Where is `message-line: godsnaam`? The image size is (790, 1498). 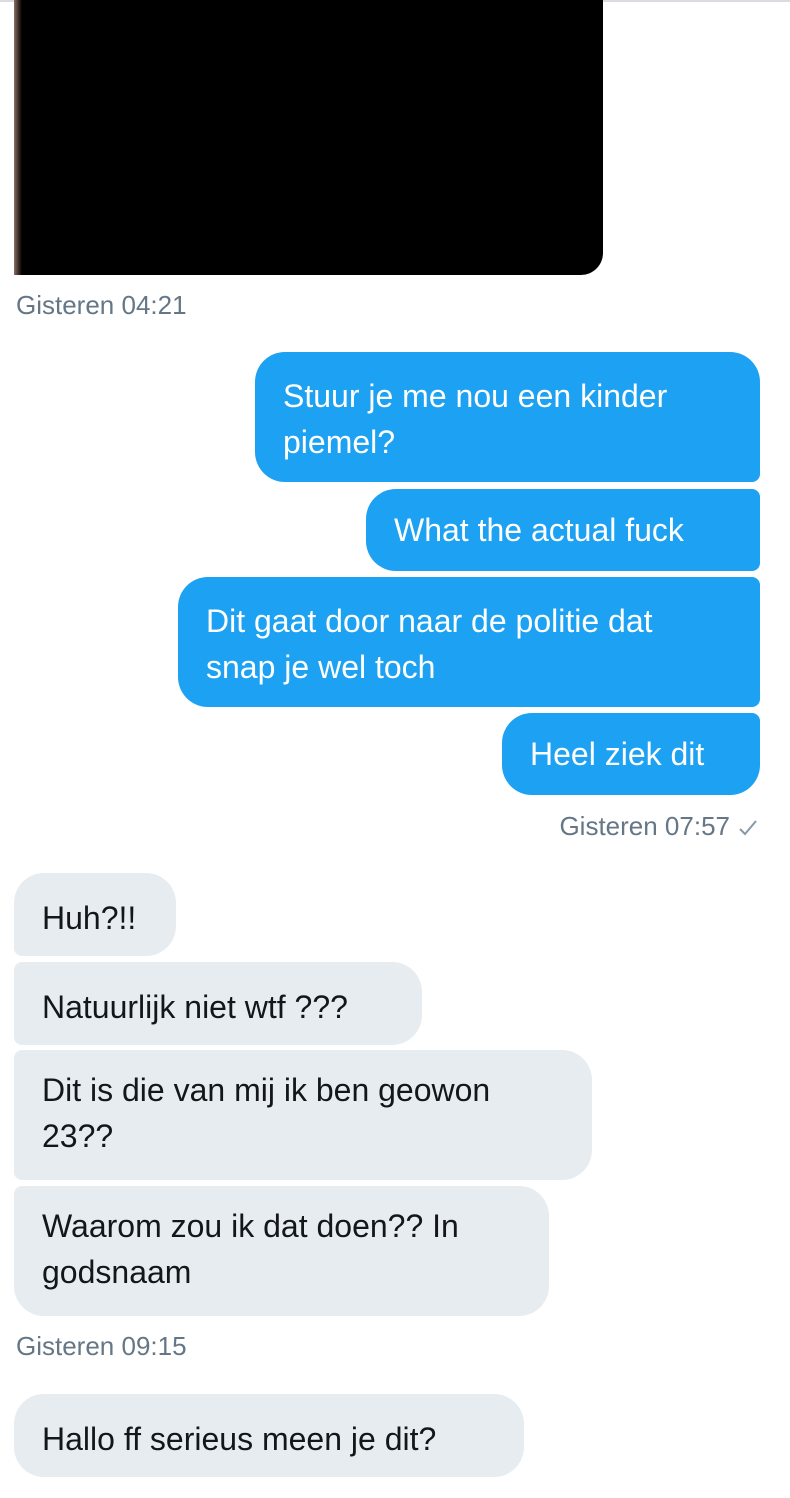
message-line: godsnaam is located at coordinates (117, 1272).